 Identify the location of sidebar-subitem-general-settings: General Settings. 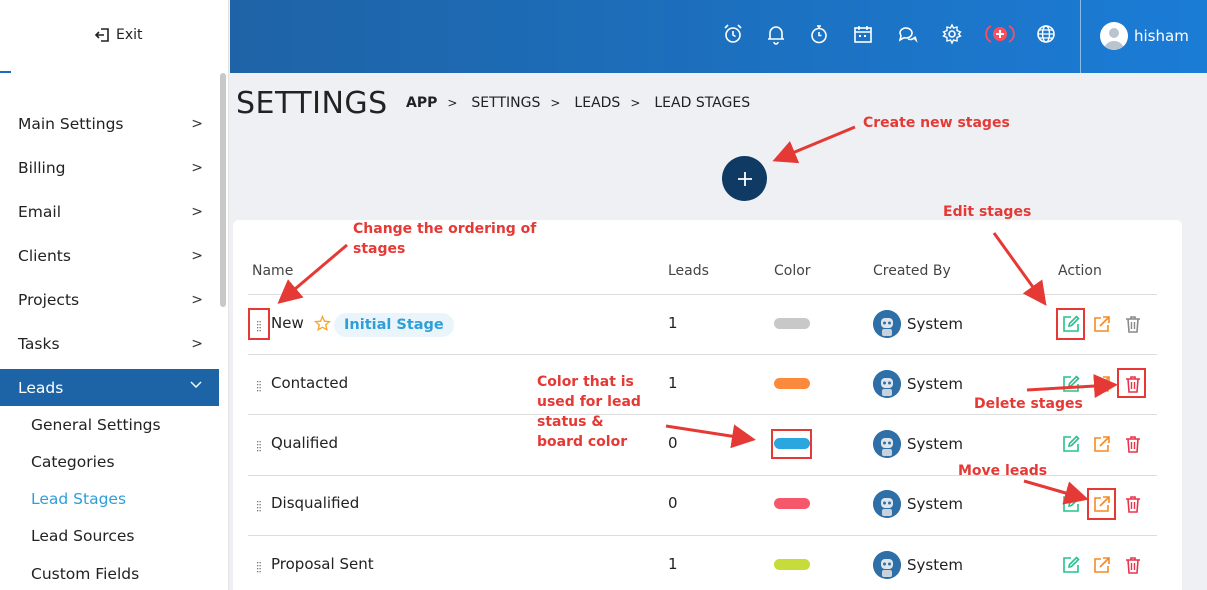
(96, 425).